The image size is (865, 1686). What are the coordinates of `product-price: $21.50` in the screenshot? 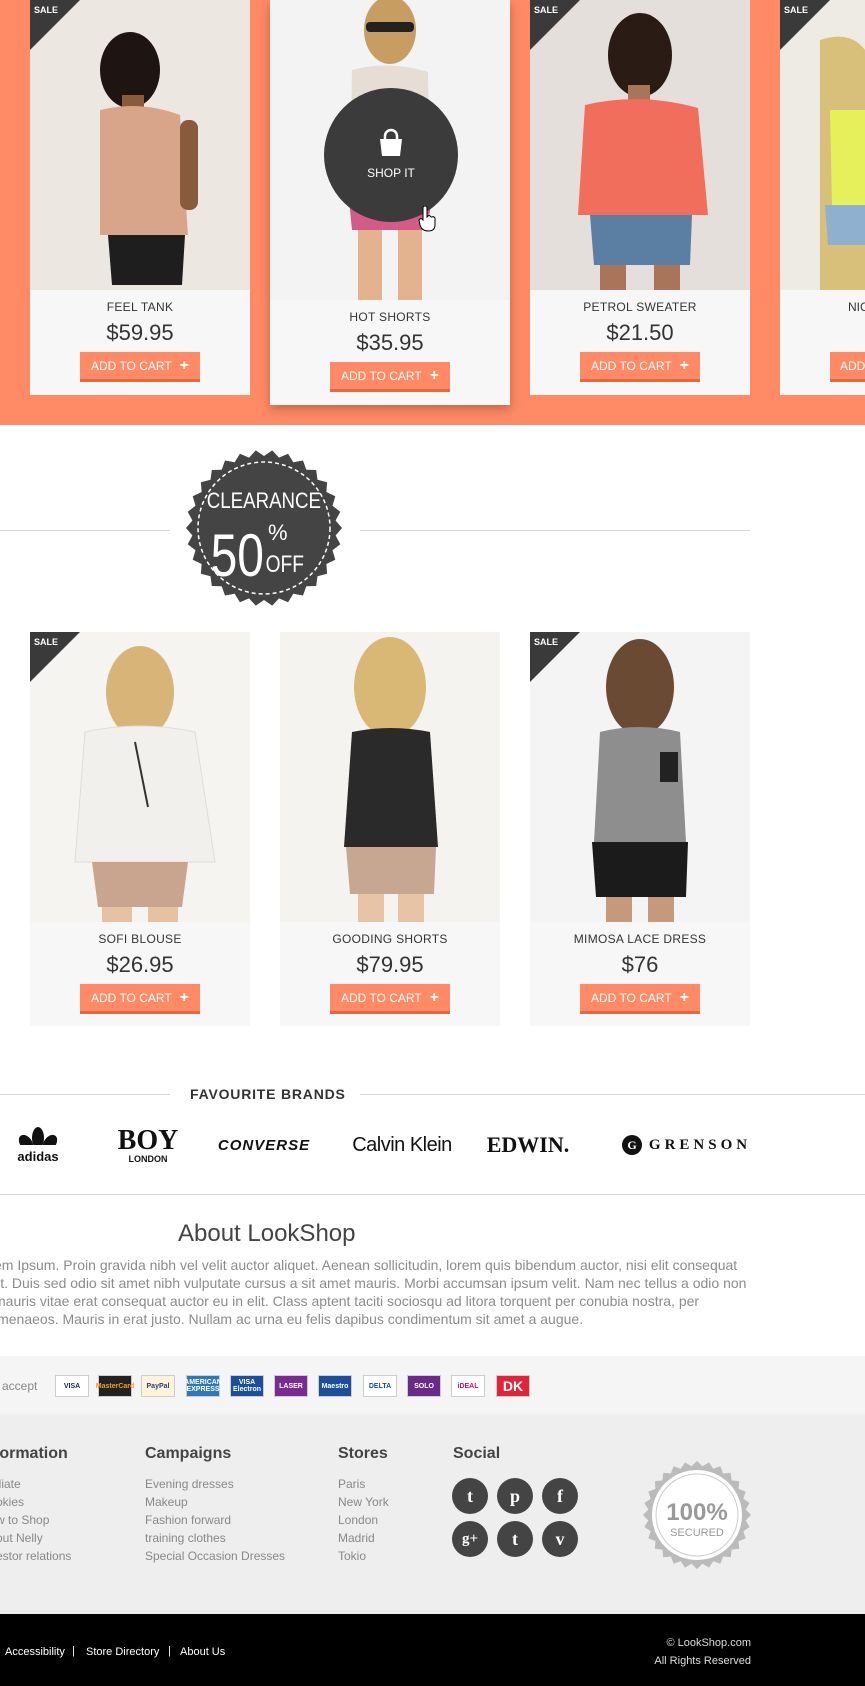 It's located at (640, 332).